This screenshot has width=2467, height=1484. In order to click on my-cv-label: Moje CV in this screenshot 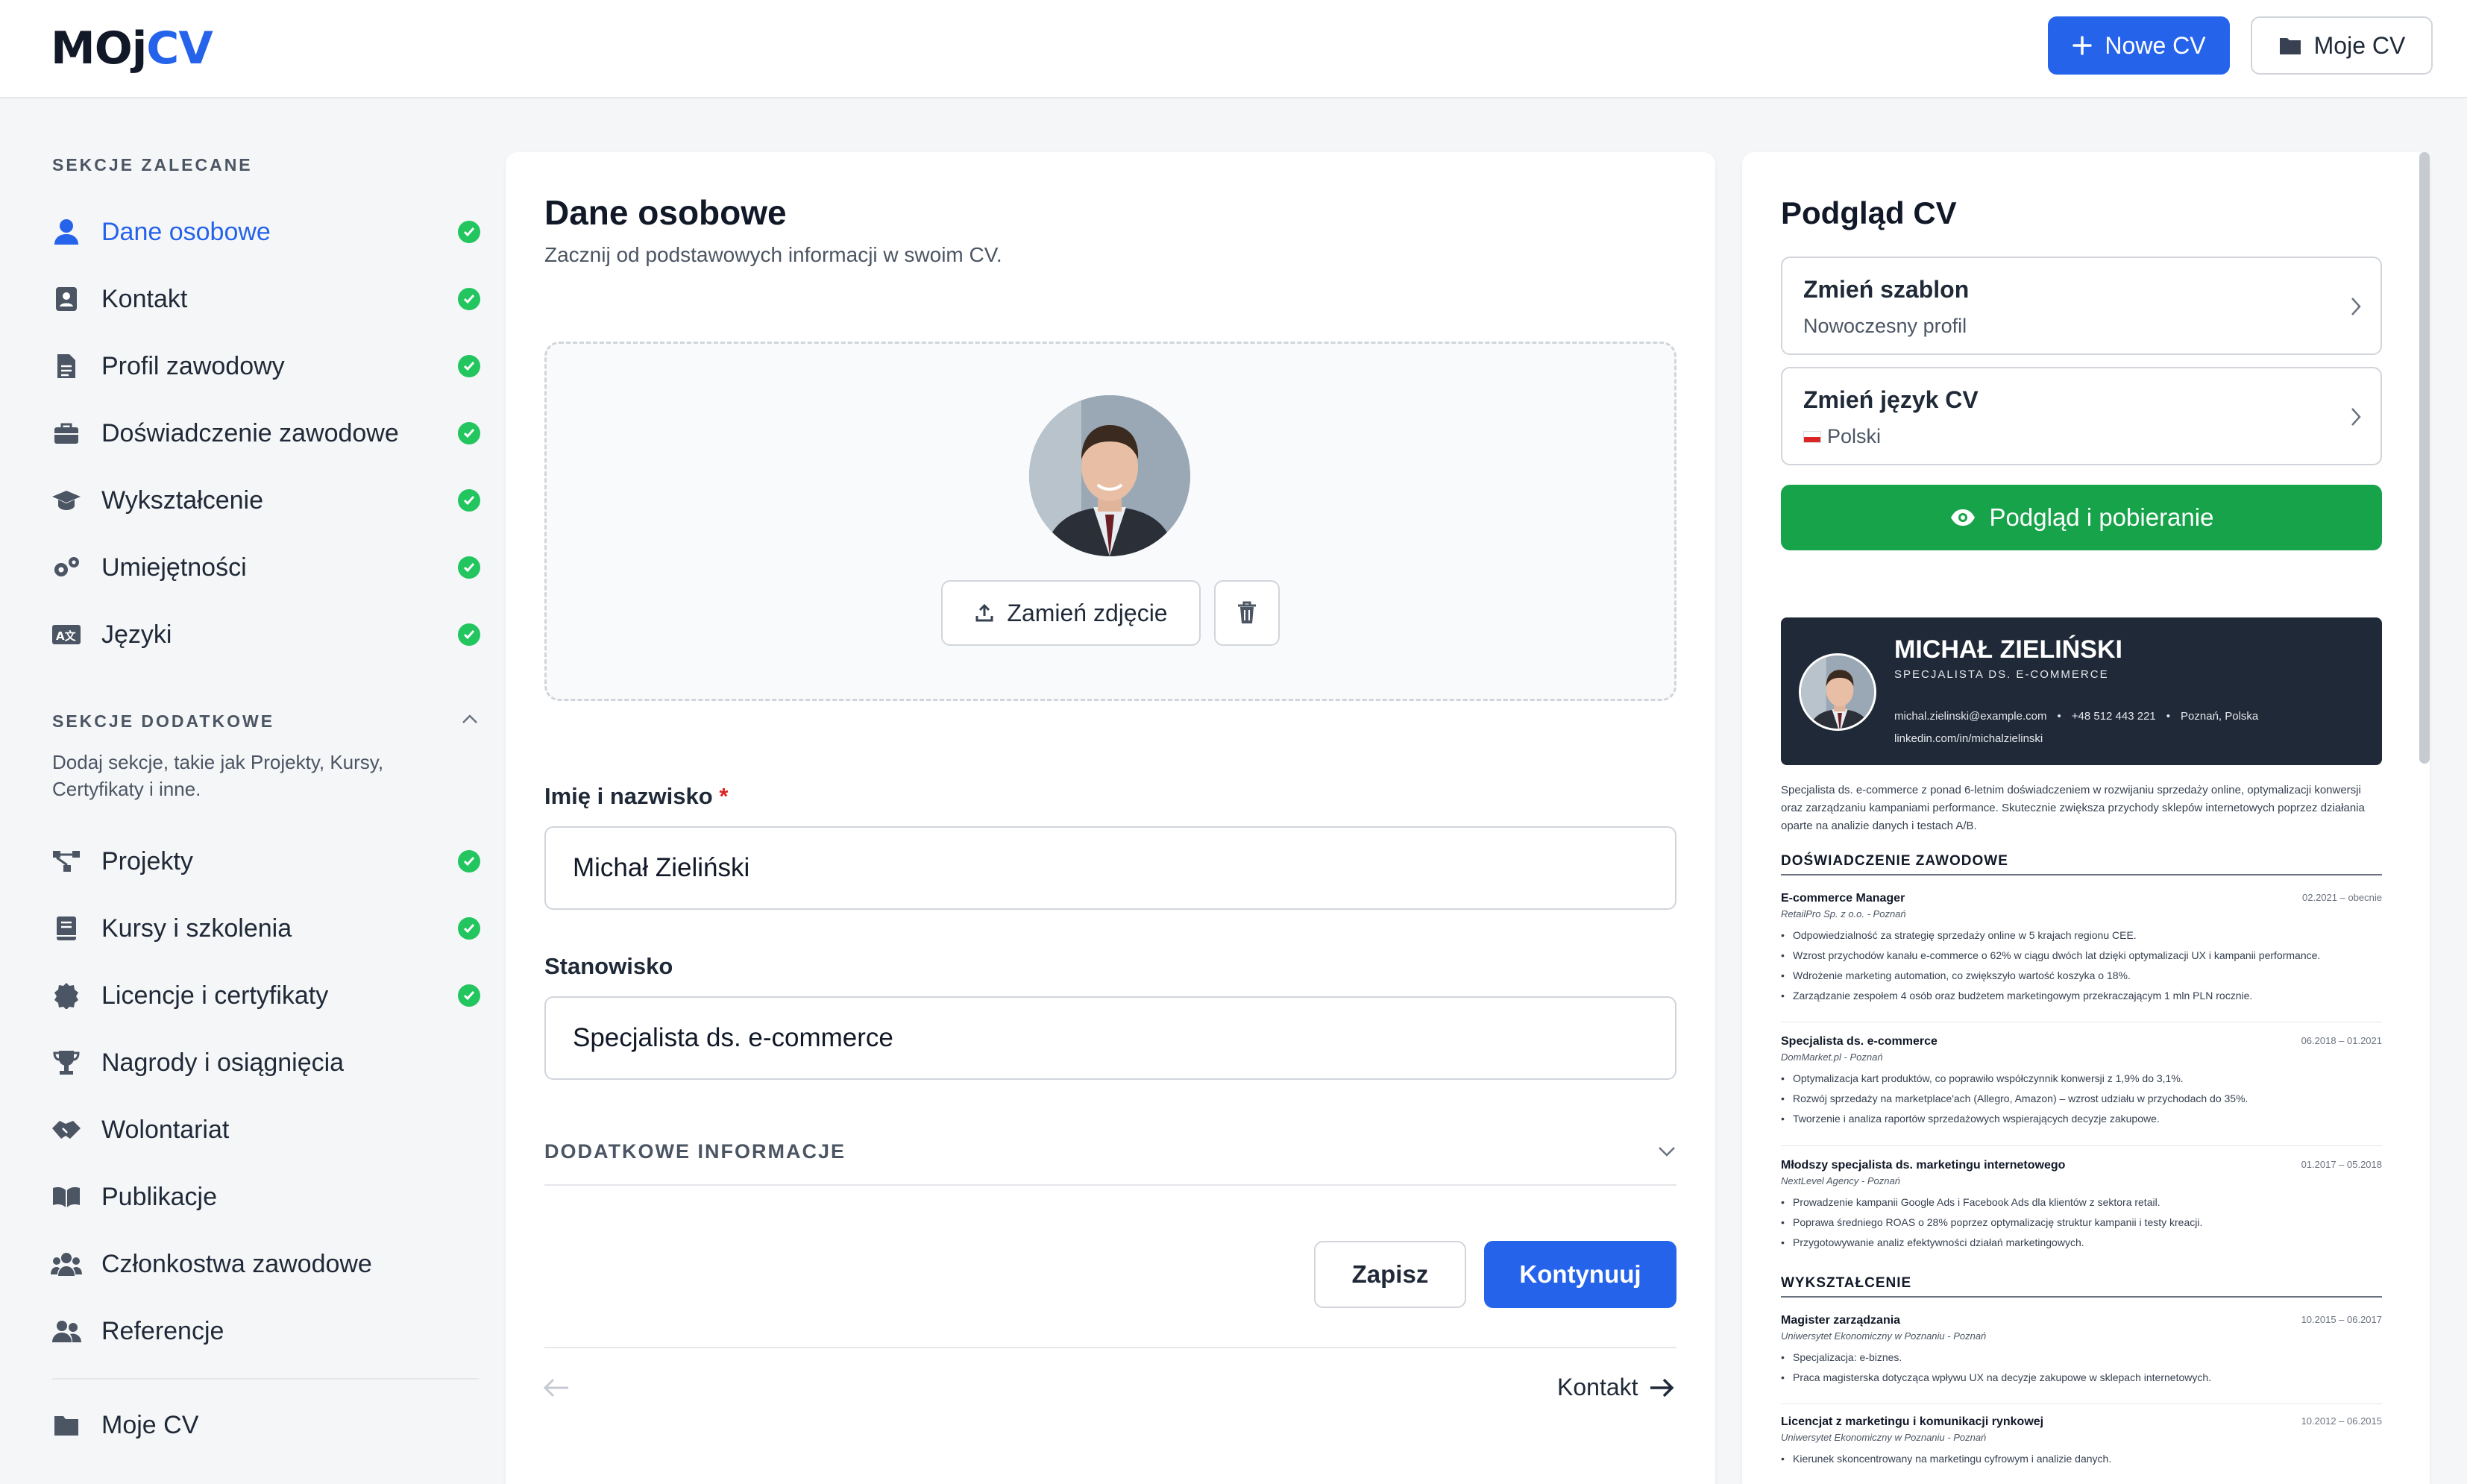, I will do `click(2359, 45)`.